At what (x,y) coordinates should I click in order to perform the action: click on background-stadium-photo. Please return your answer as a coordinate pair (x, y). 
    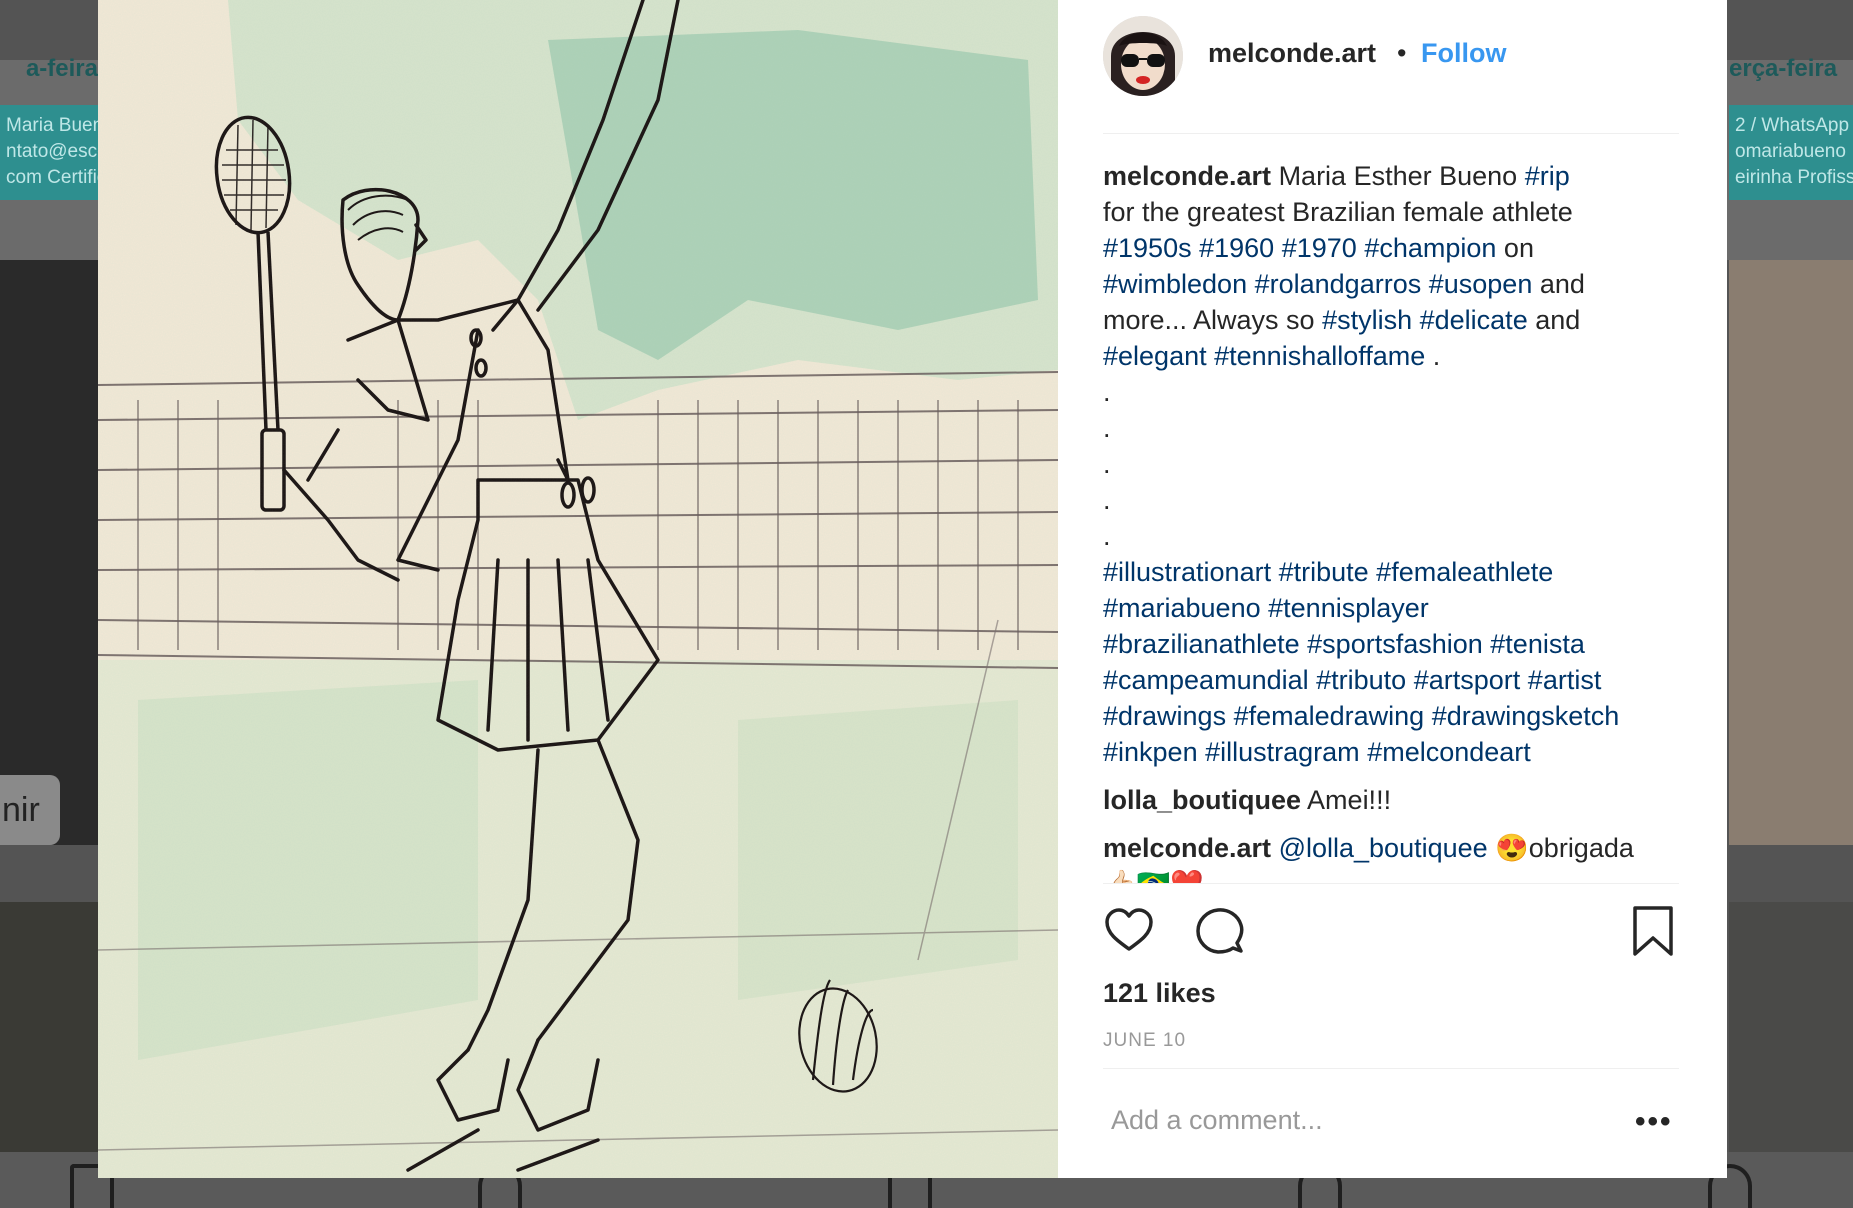
    Looking at the image, I should click on (49, 1027).